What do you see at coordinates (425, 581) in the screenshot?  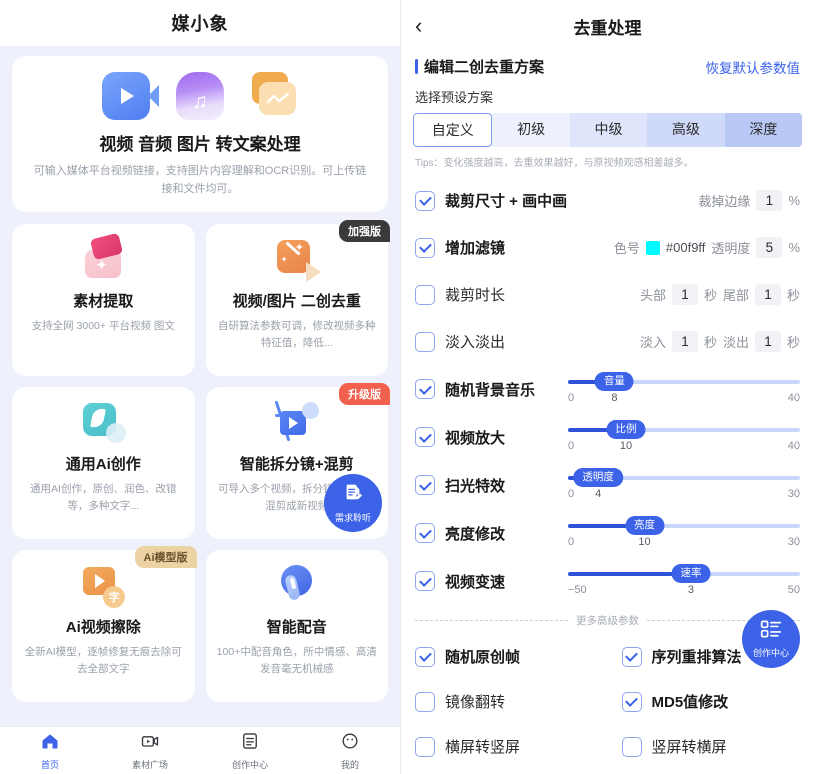 I see `checkbox-speed` at bounding box center [425, 581].